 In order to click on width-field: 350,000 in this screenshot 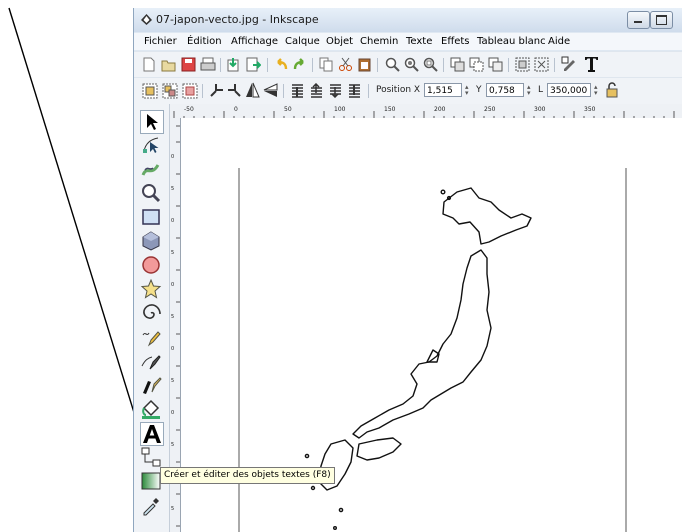, I will do `click(569, 90)`.